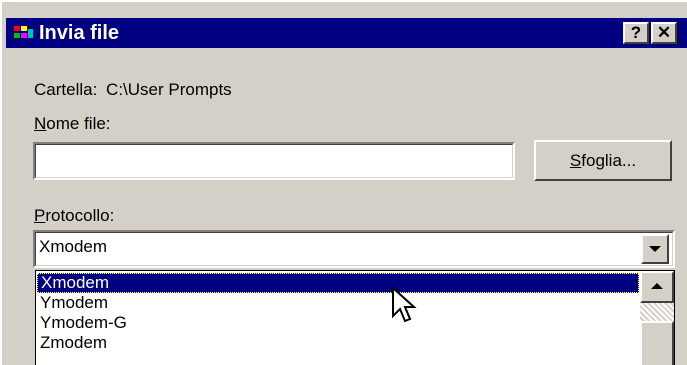  What do you see at coordinates (169, 89) in the screenshot?
I see `folder-path: C:\User Prompts` at bounding box center [169, 89].